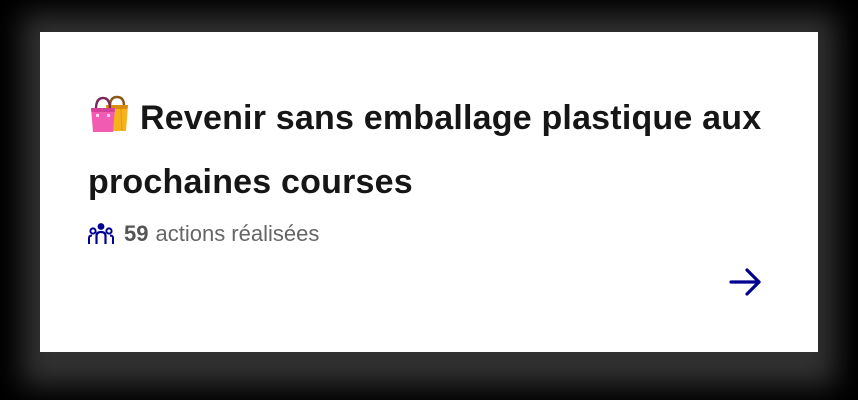  What do you see at coordinates (746, 282) in the screenshot?
I see `arrow-right-icon` at bounding box center [746, 282].